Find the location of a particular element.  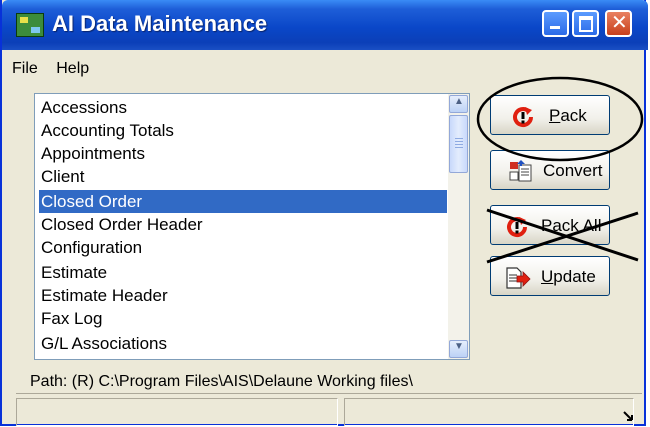

chevron-down-icon: ▼ is located at coordinates (459, 346).